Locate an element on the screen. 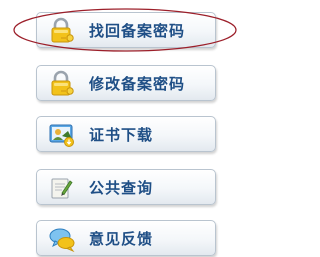 This screenshot has width=320, height=257. feedback-button: 意见反馈 is located at coordinates (126, 238).